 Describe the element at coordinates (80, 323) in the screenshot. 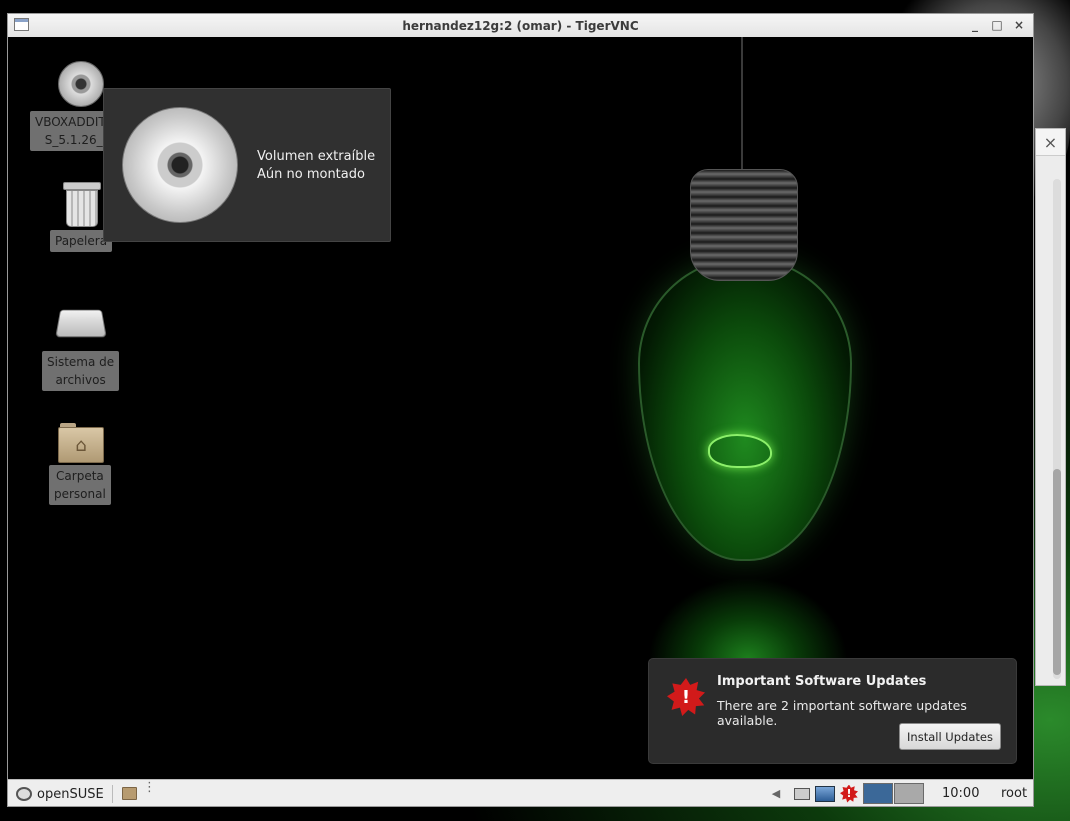

I see `hard-drive-icon` at that location.